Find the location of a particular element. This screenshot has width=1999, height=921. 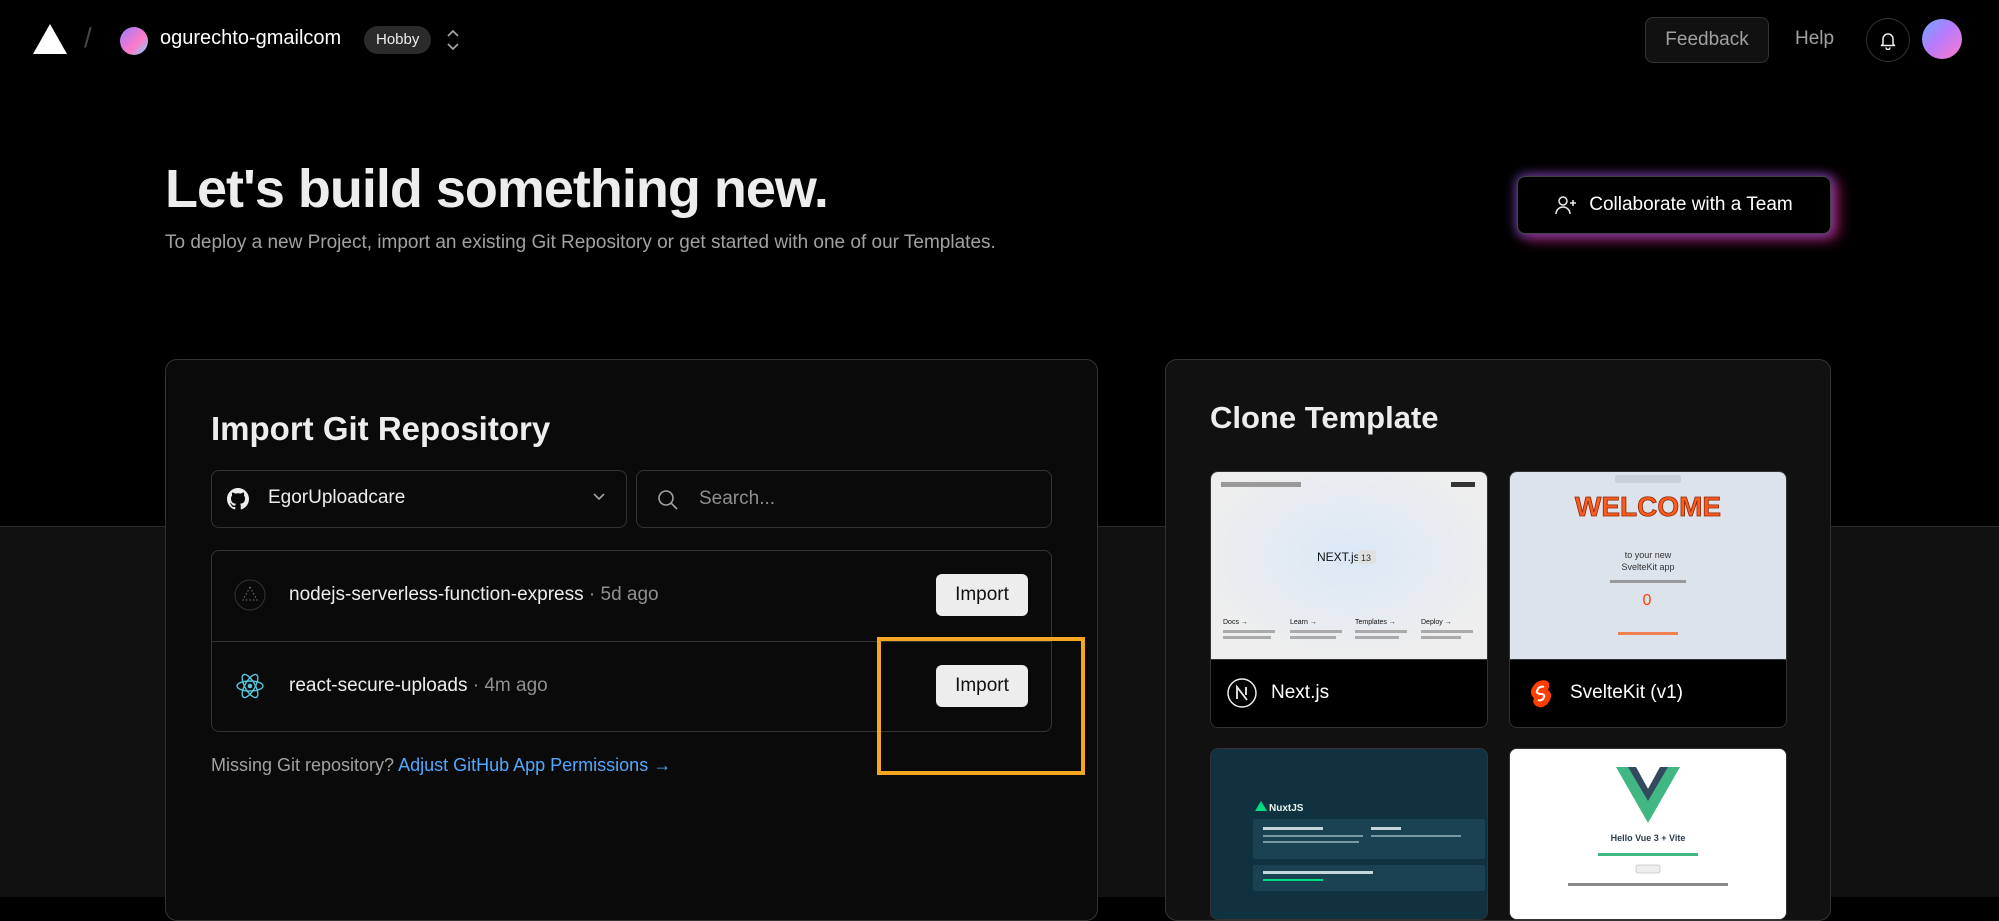

template-footer: Next.js is located at coordinates (1349, 693).